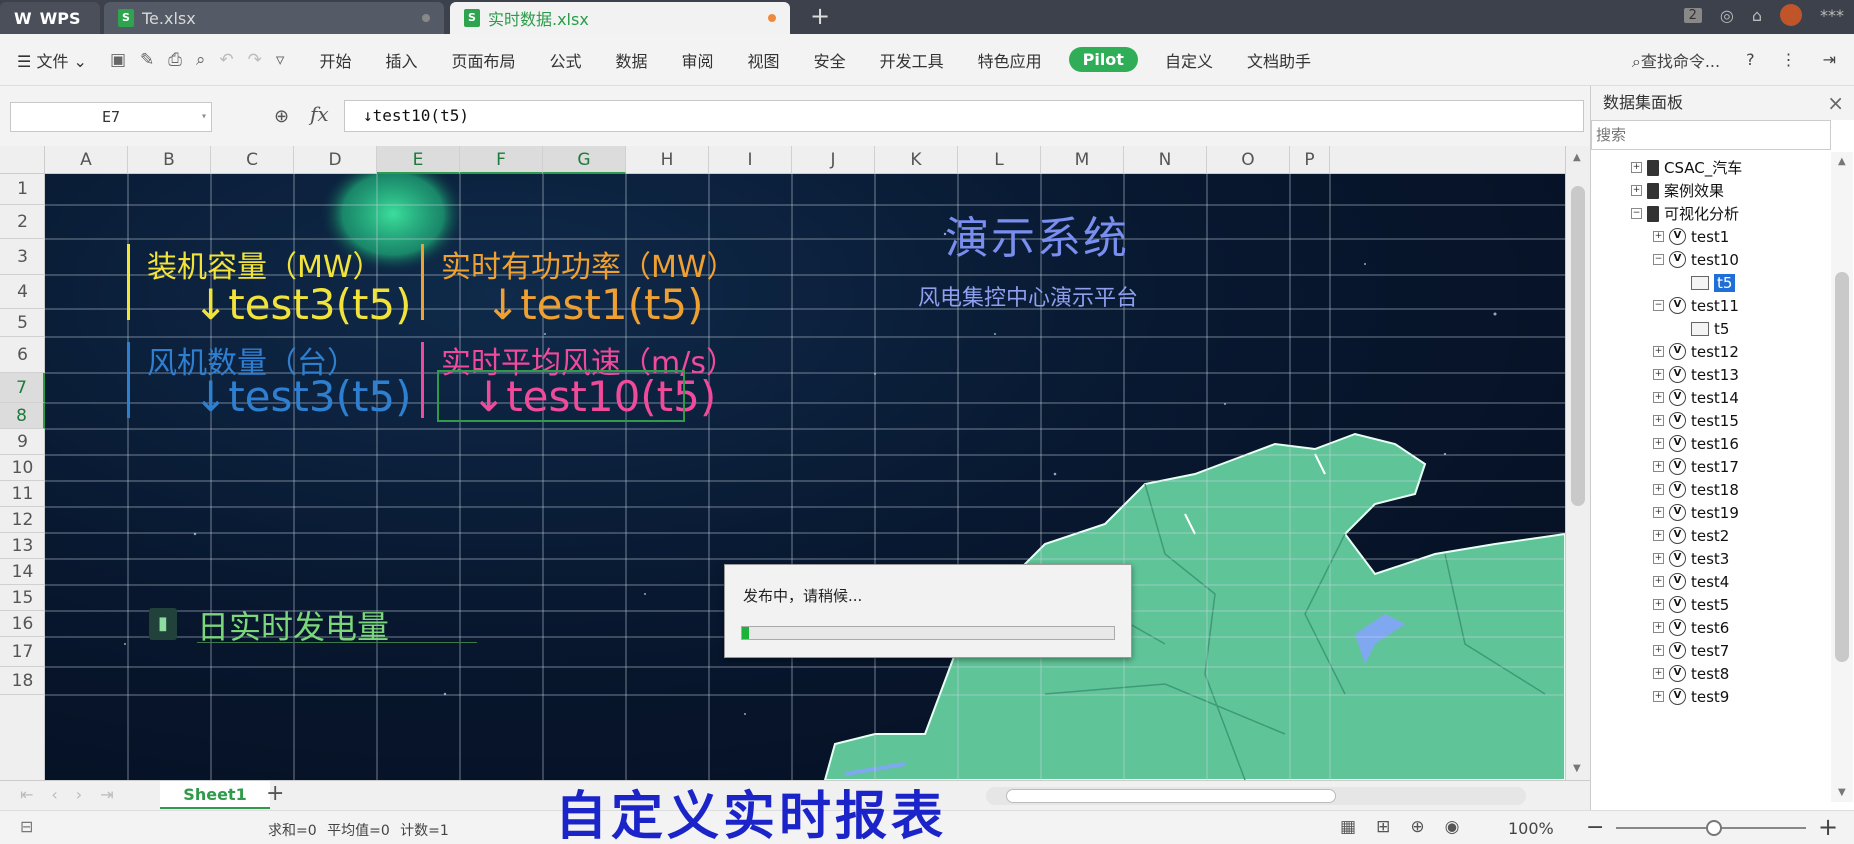 This screenshot has width=1854, height=844. Describe the element at coordinates (501, 160) in the screenshot. I see `column-header: F` at that location.